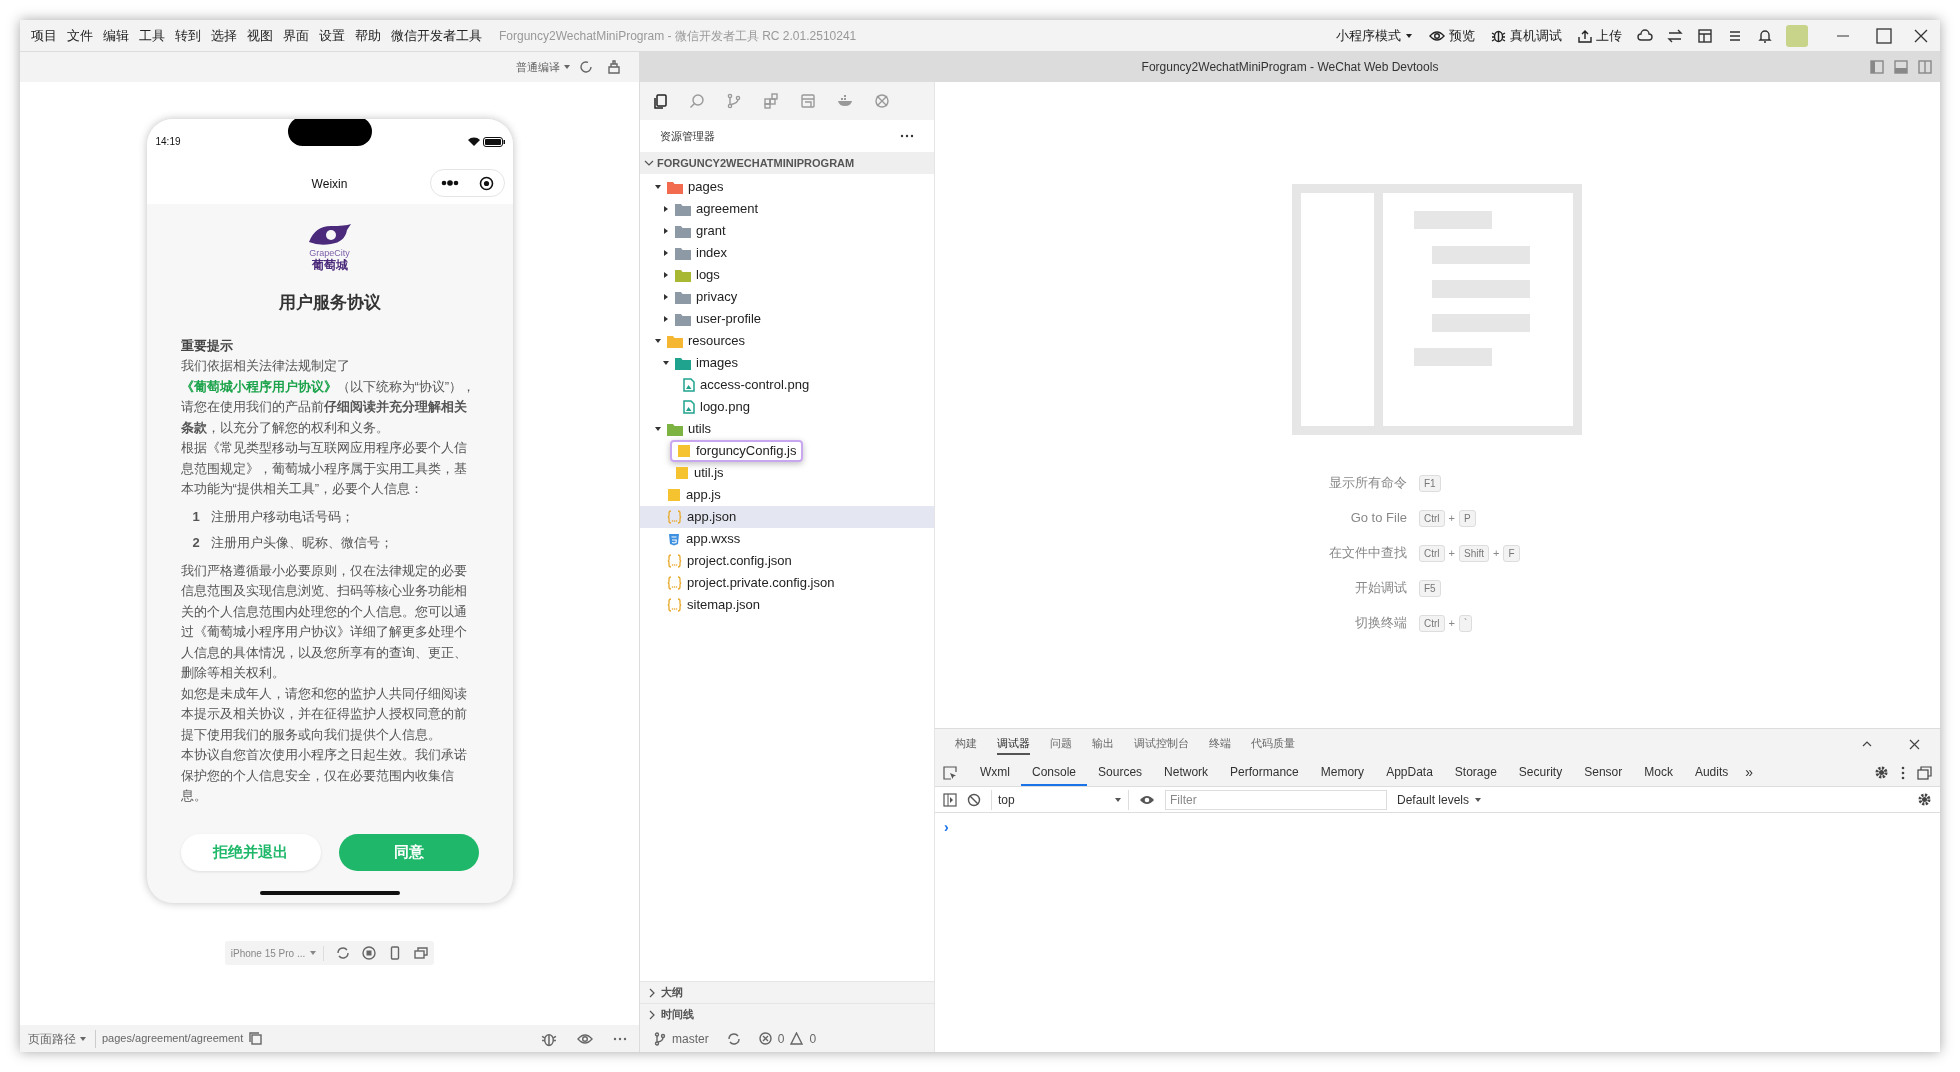 This screenshot has width=1960, height=1072. I want to click on devtools-tab: Sensor, so click(1603, 772).